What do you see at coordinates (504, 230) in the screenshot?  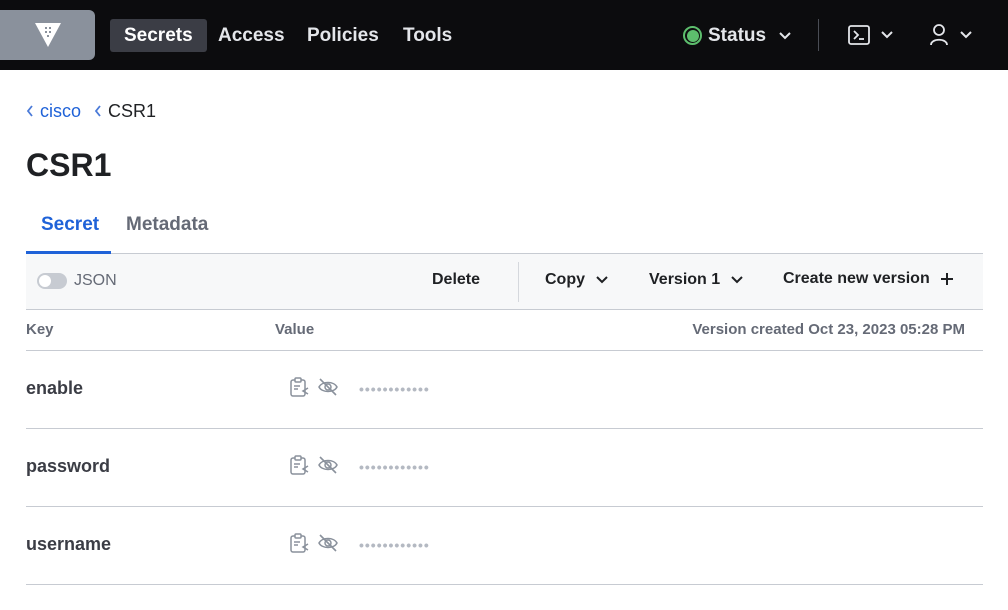 I see `tab-bar: Secret Metadata` at bounding box center [504, 230].